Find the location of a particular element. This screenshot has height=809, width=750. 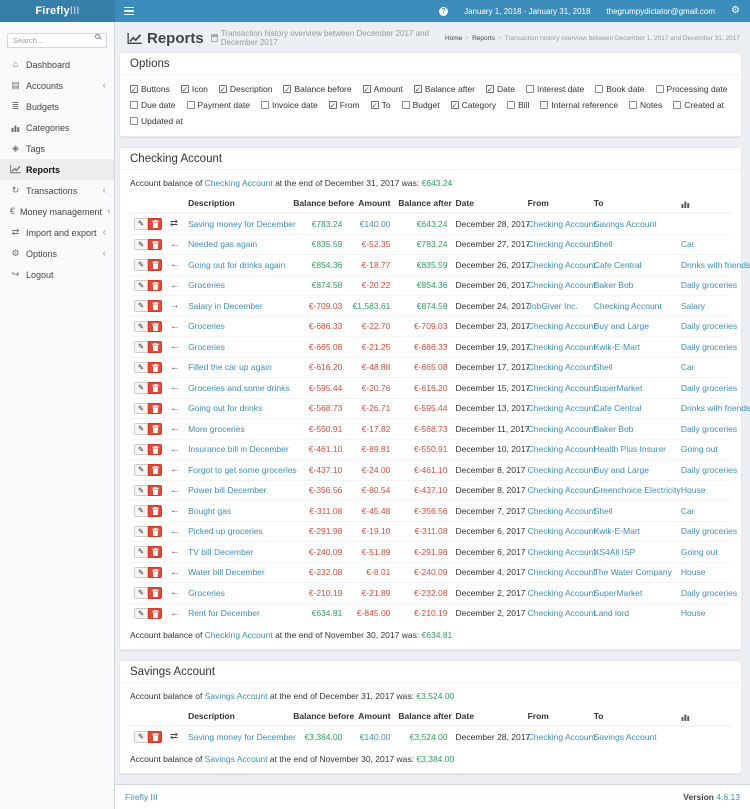

option-checkbox-budget: Budget is located at coordinates (420, 105).